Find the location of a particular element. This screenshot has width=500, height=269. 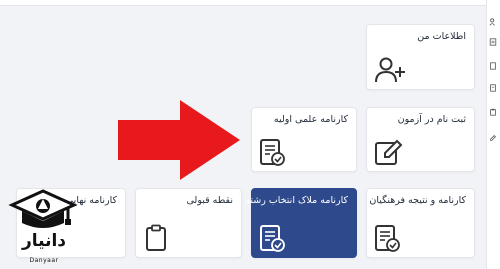

card-farhangian-report: کارنامه و نتیجه فرهنگیان is located at coordinates (420, 223).